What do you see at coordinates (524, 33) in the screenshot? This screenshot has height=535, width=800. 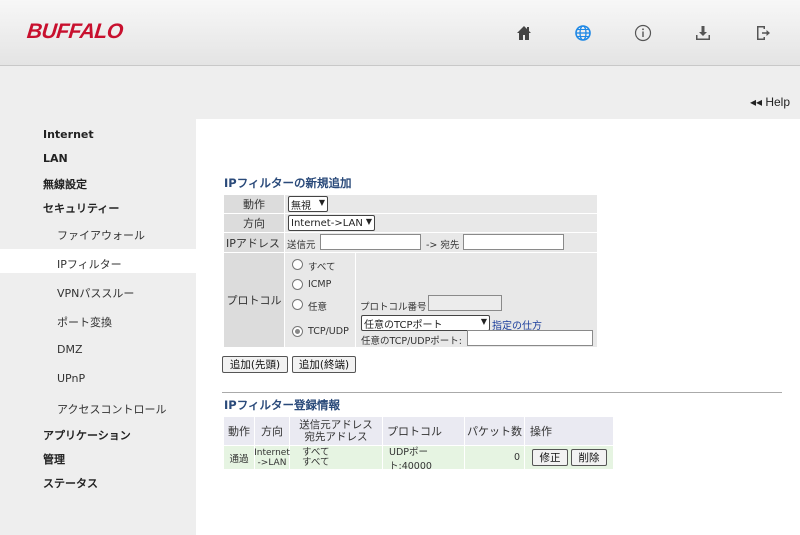 I see `home-icon` at bounding box center [524, 33].